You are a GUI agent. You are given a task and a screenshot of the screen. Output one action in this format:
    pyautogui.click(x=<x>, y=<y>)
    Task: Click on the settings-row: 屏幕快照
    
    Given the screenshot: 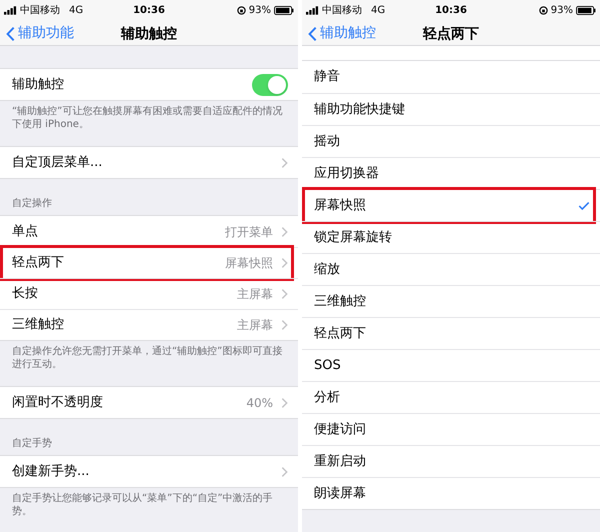 What is the action you would take?
    pyautogui.click(x=451, y=205)
    